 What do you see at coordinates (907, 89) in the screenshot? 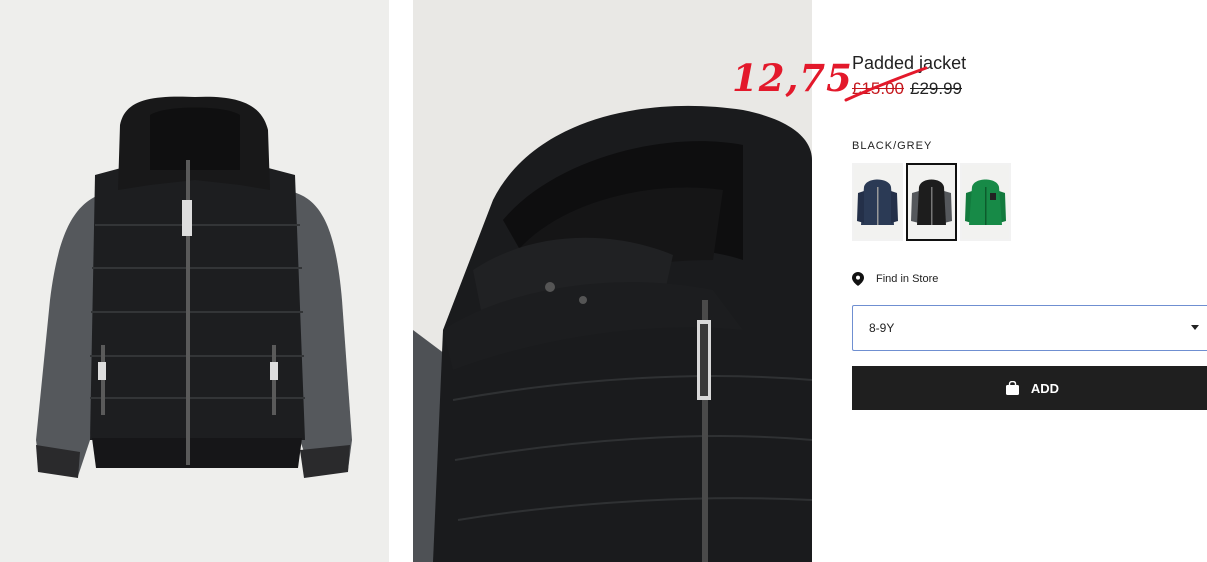
I see `price-row: £15.00 £29.99` at bounding box center [907, 89].